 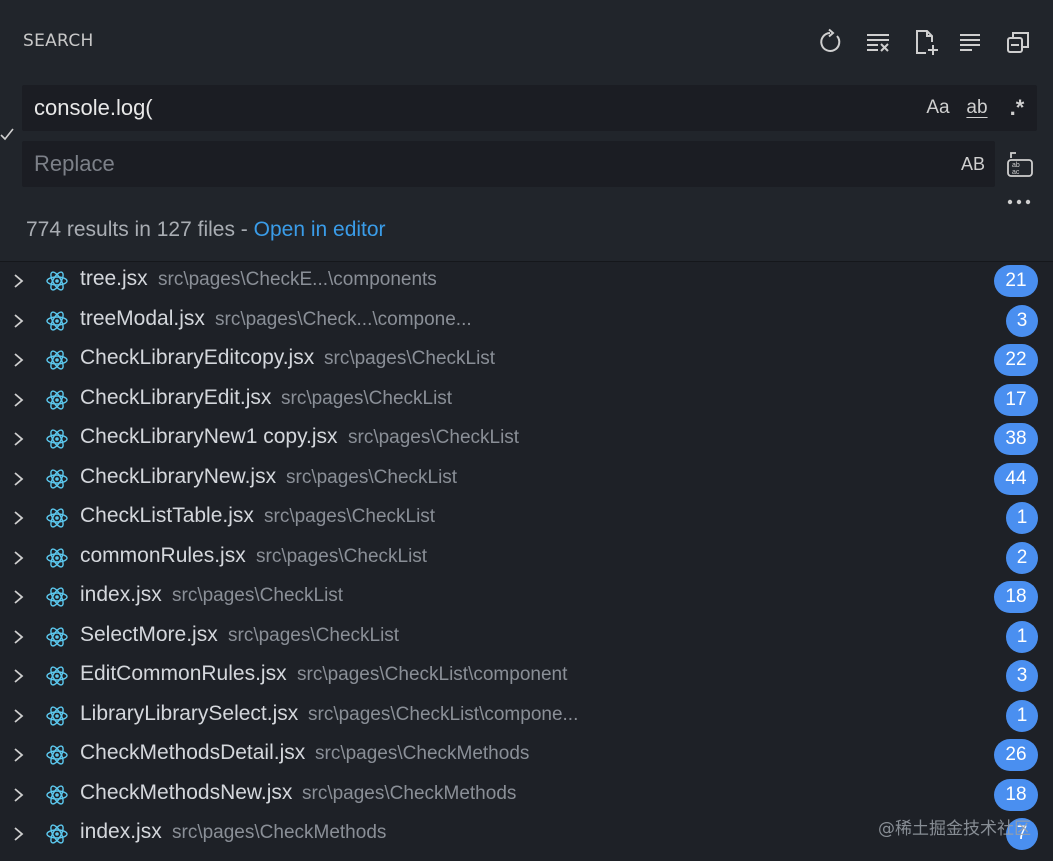 What do you see at coordinates (1016, 165) in the screenshot?
I see `svg-text: ab` at bounding box center [1016, 165].